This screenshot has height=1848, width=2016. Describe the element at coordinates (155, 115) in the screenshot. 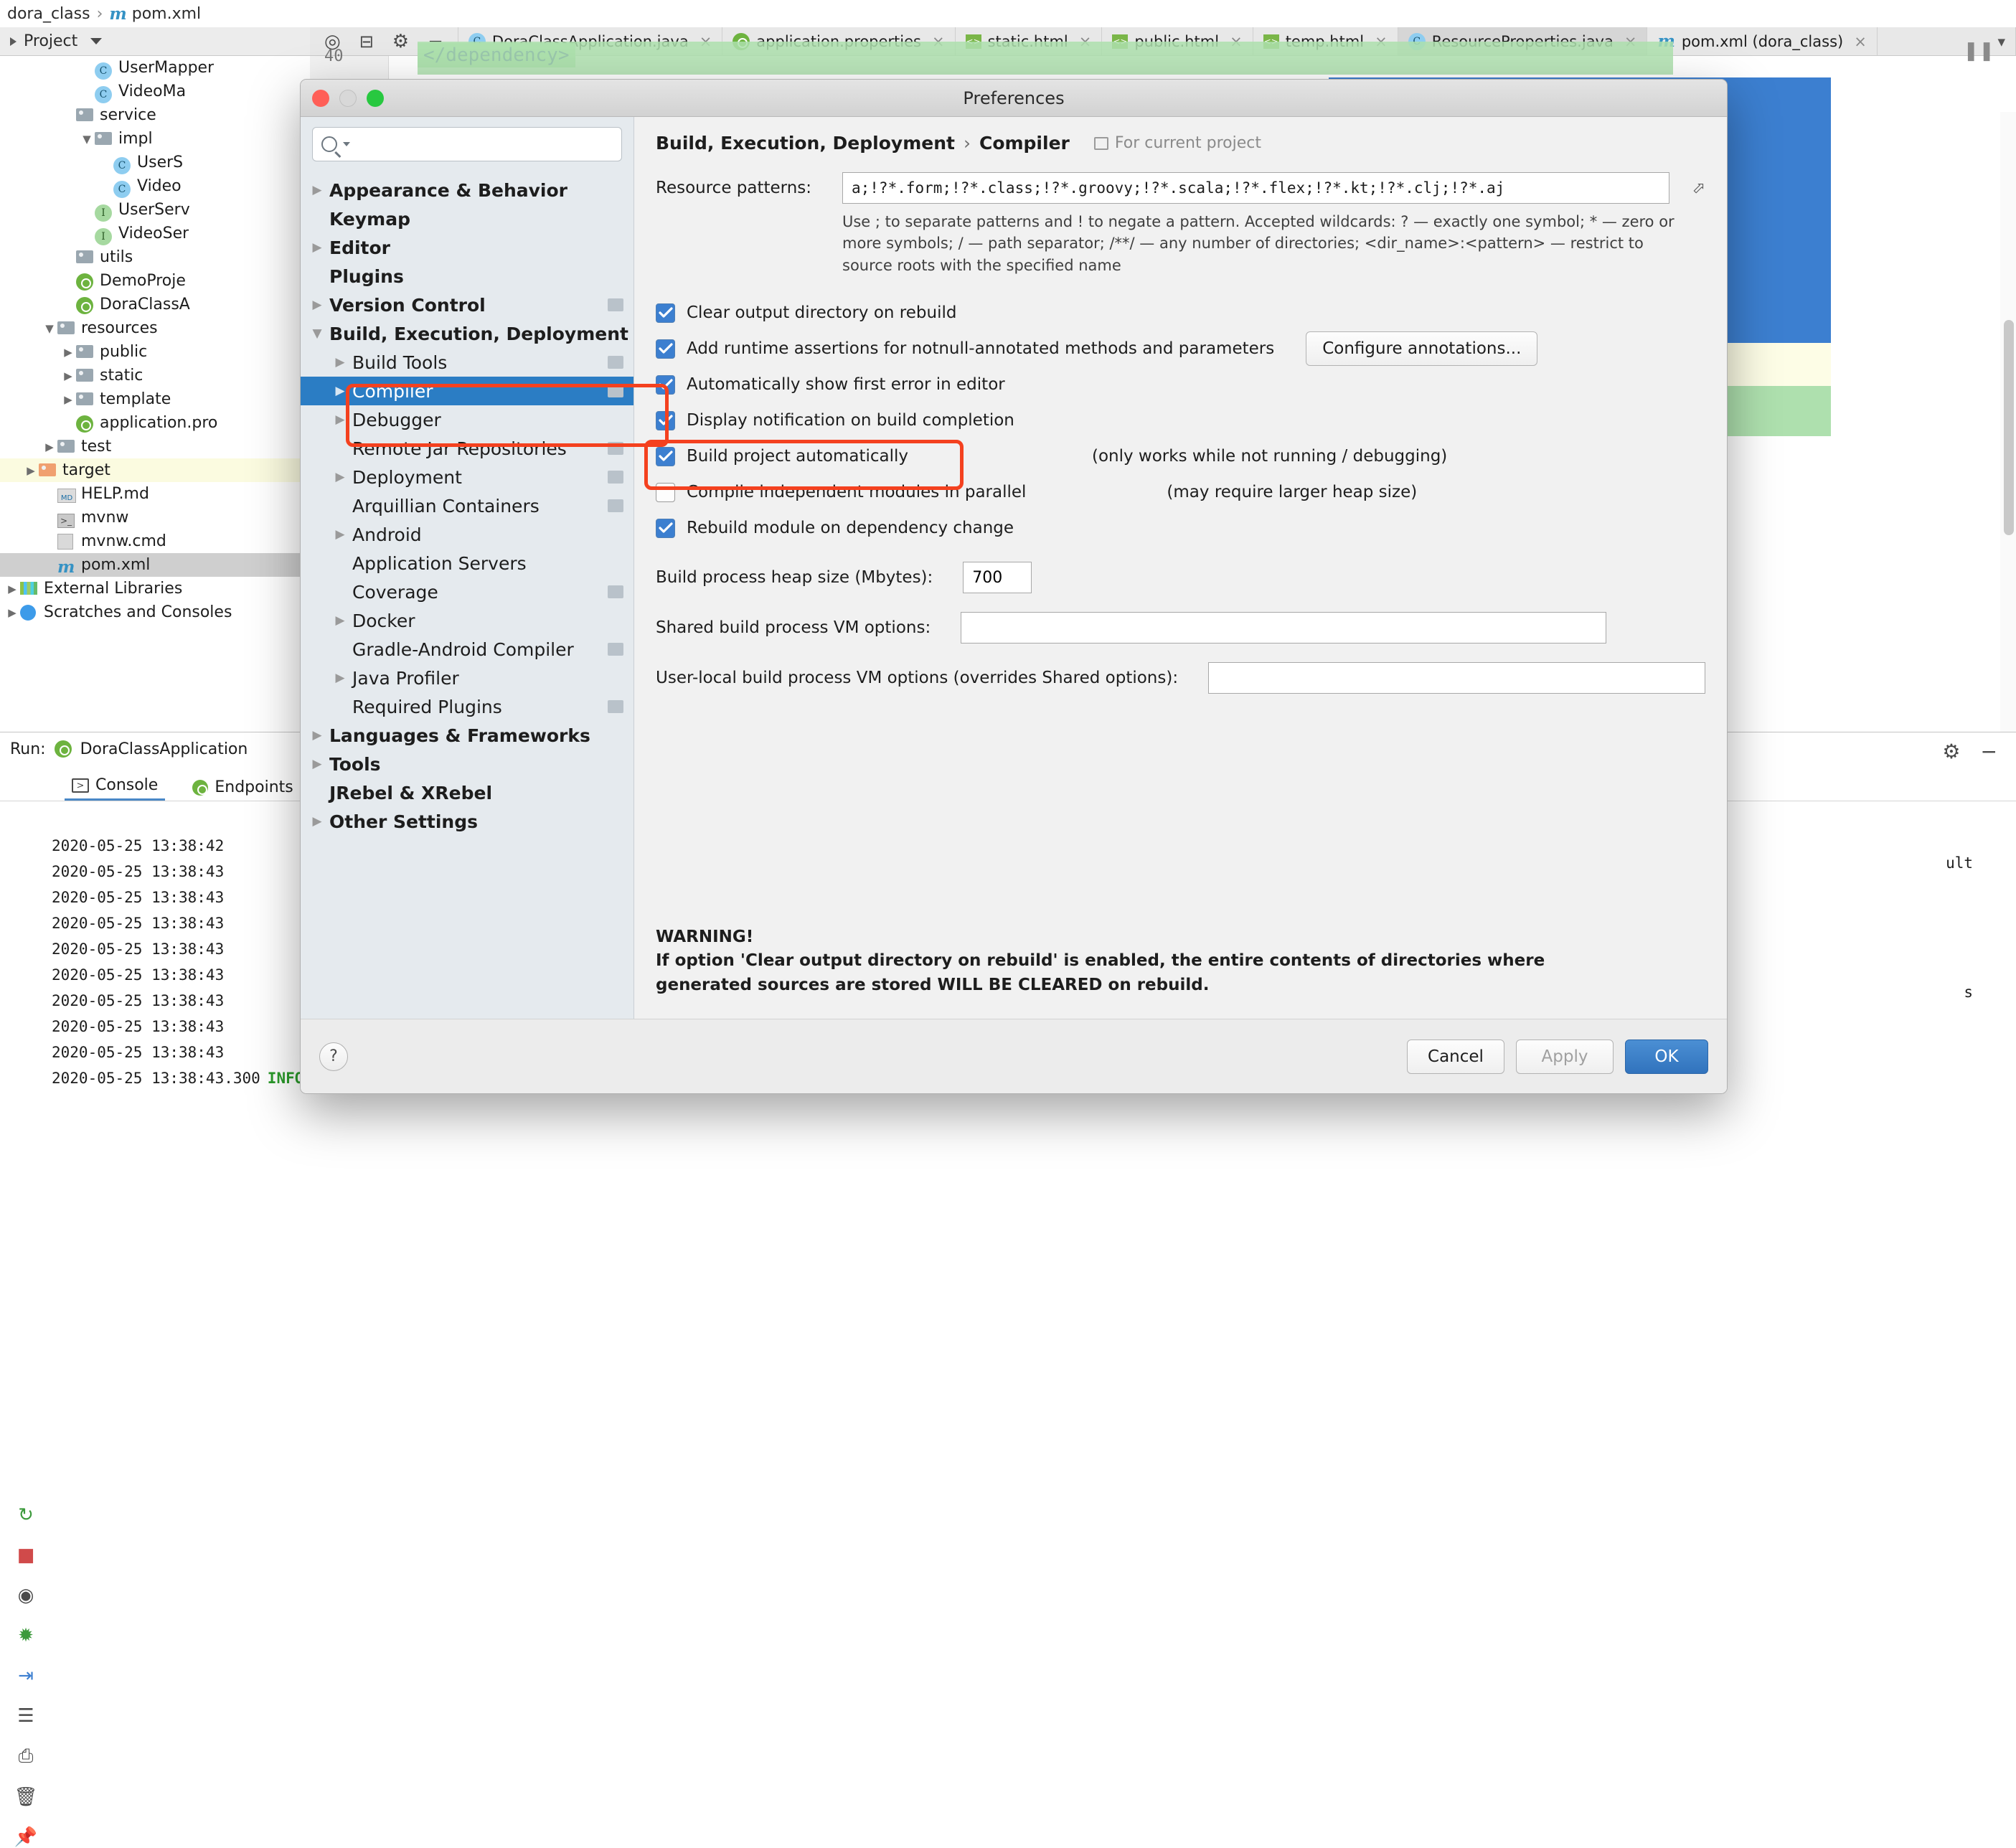

I see `tree-row: ▶service` at that location.